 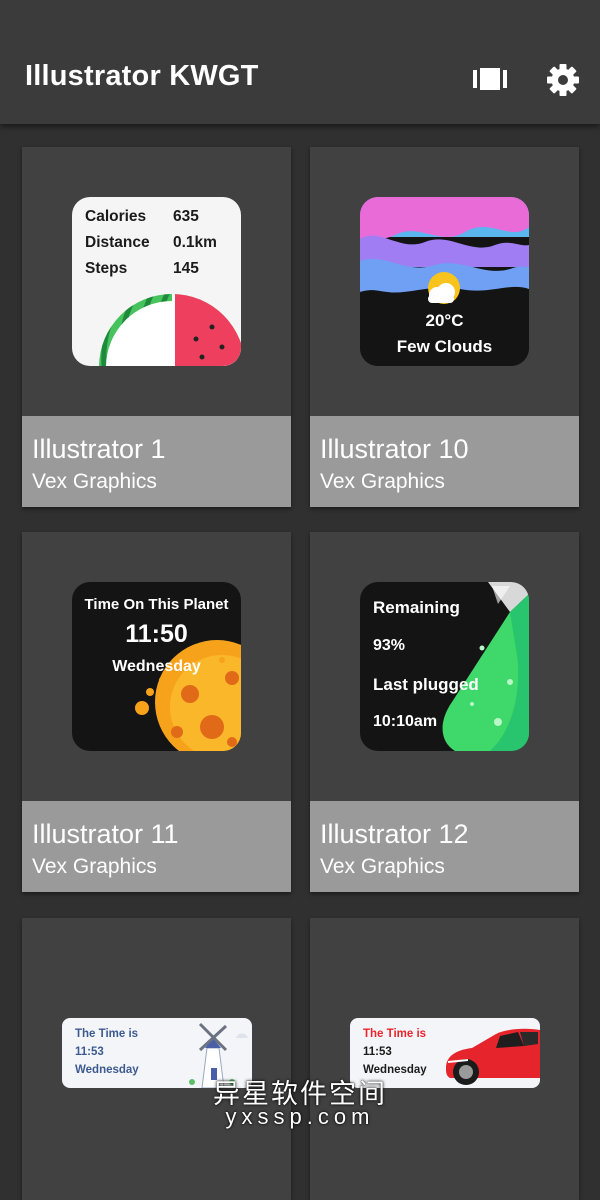 What do you see at coordinates (142, 76) in the screenshot?
I see `app-title: Illustrator KWGT` at bounding box center [142, 76].